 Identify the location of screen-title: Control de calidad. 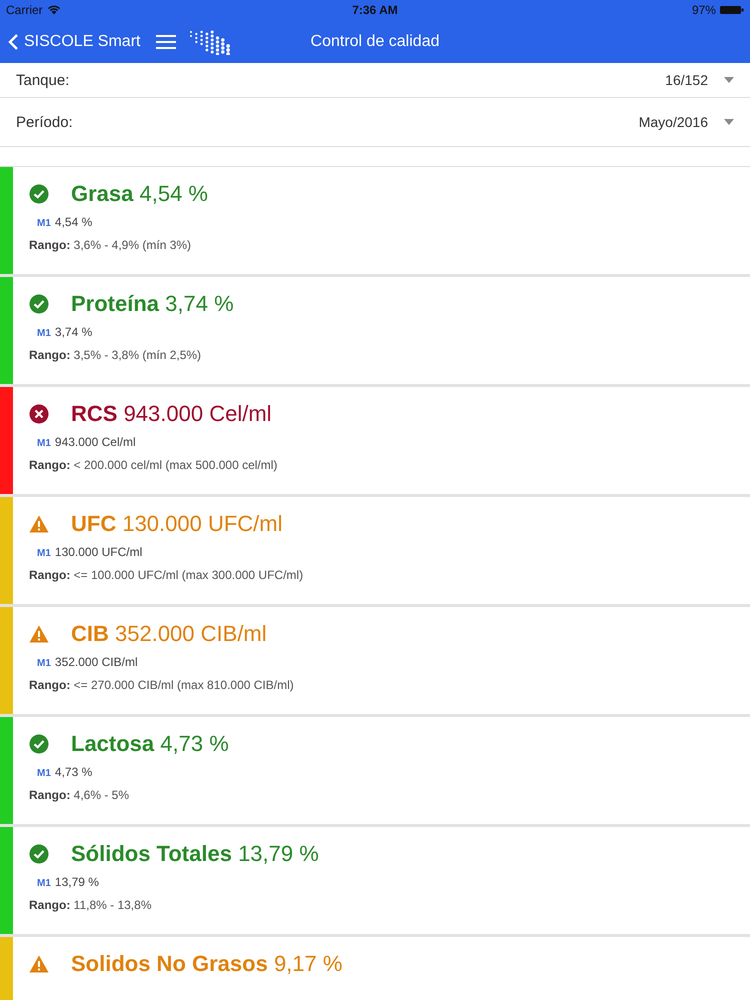
(375, 41).